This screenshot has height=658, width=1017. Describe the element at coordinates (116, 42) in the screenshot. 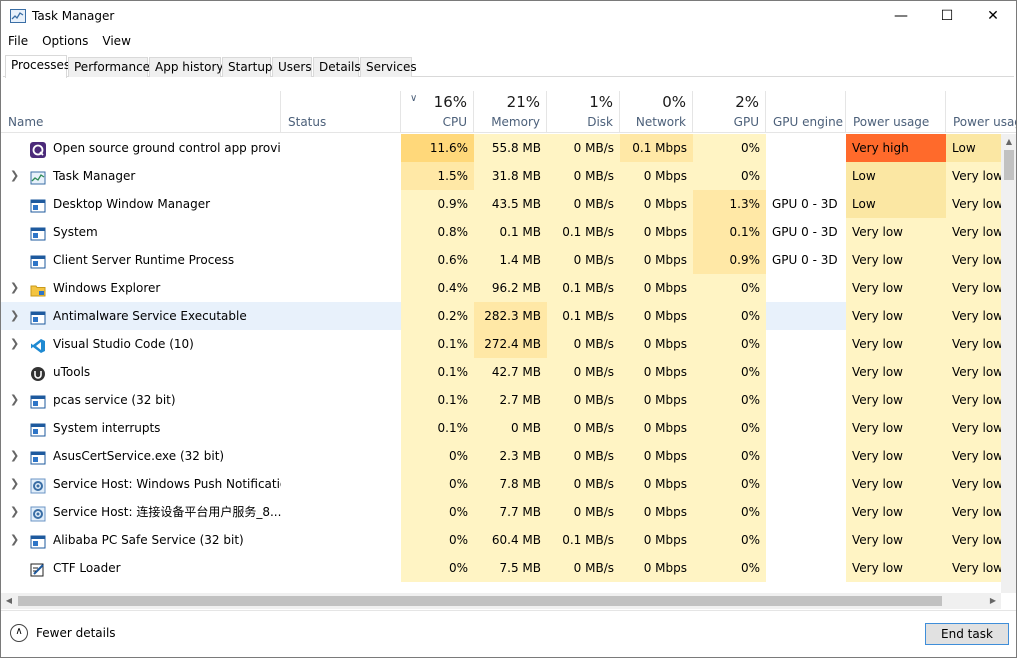

I see `menu-view: View` at that location.